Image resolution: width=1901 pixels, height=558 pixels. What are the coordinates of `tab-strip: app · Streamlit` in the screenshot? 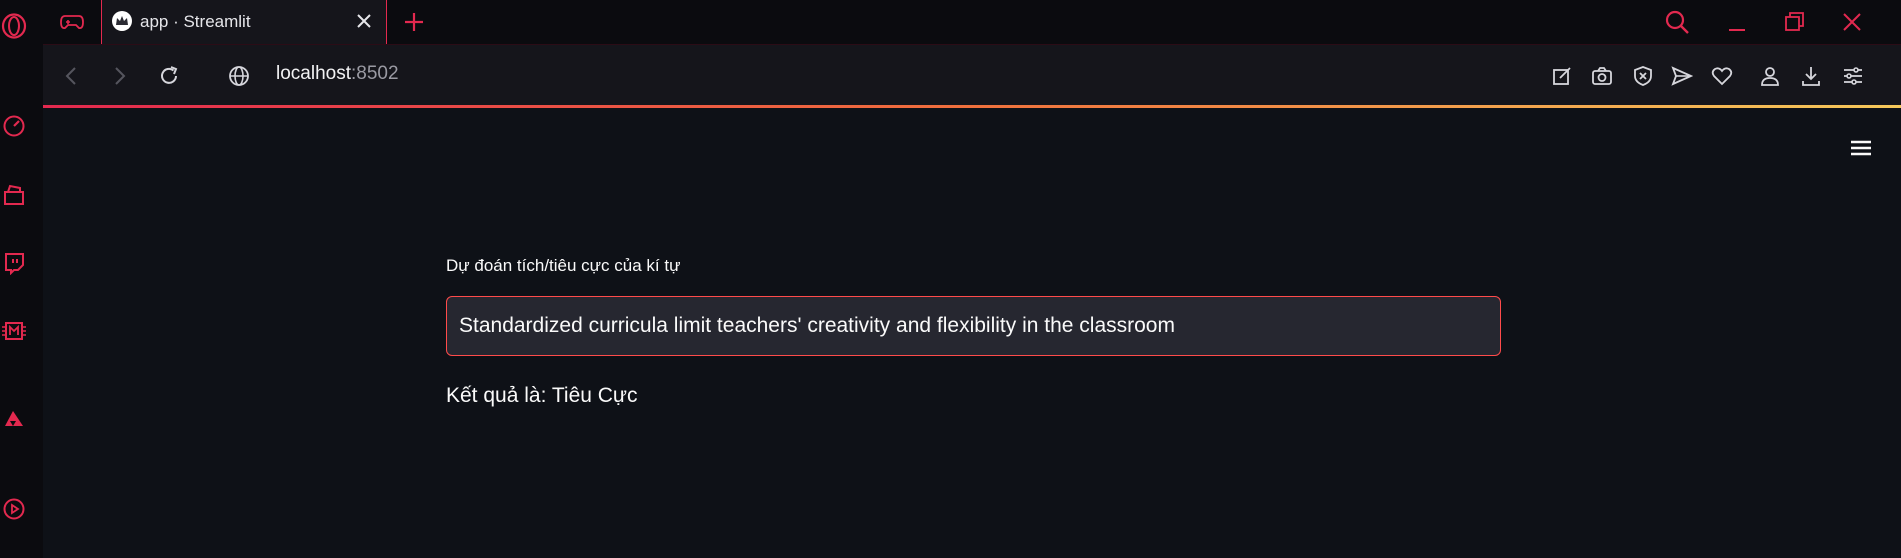 It's located at (972, 22).